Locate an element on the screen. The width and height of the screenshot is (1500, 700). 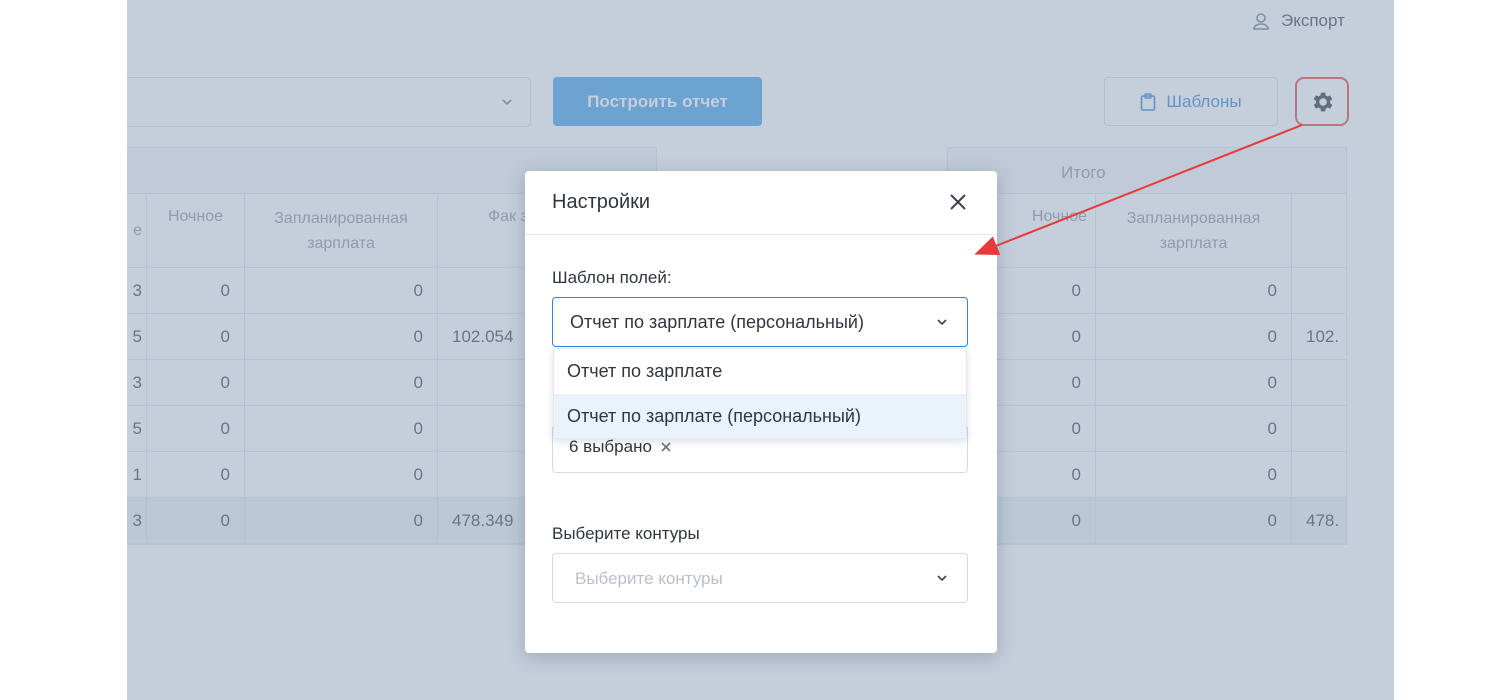
dropdown-option: Отчет по зарплате is located at coordinates (760, 371).